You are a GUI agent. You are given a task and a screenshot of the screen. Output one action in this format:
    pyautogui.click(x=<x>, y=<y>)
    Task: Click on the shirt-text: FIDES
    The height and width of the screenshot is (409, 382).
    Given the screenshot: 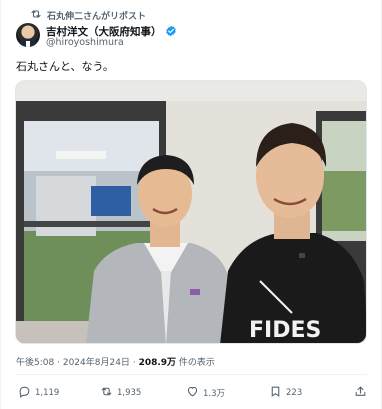 What is the action you would take?
    pyautogui.click(x=285, y=330)
    